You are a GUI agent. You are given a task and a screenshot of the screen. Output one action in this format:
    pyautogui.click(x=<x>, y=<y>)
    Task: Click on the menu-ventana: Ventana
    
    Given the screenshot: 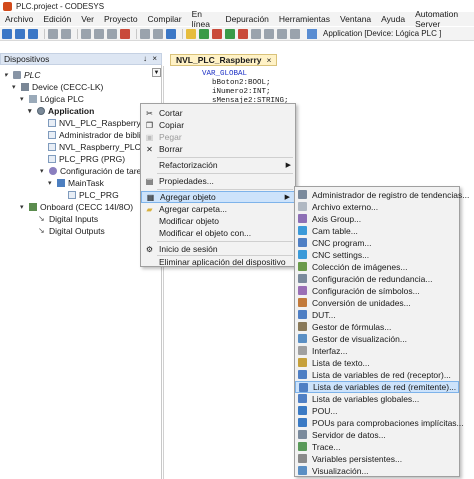 What is the action you would take?
    pyautogui.click(x=355, y=19)
    